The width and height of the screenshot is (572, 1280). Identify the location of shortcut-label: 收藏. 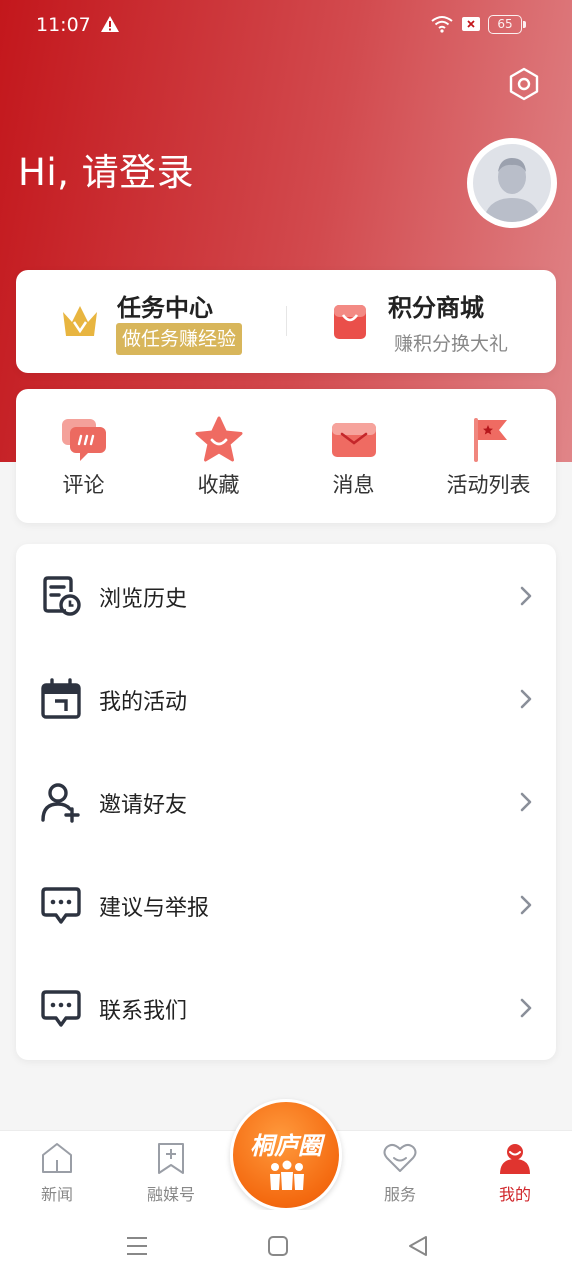
(218, 485).